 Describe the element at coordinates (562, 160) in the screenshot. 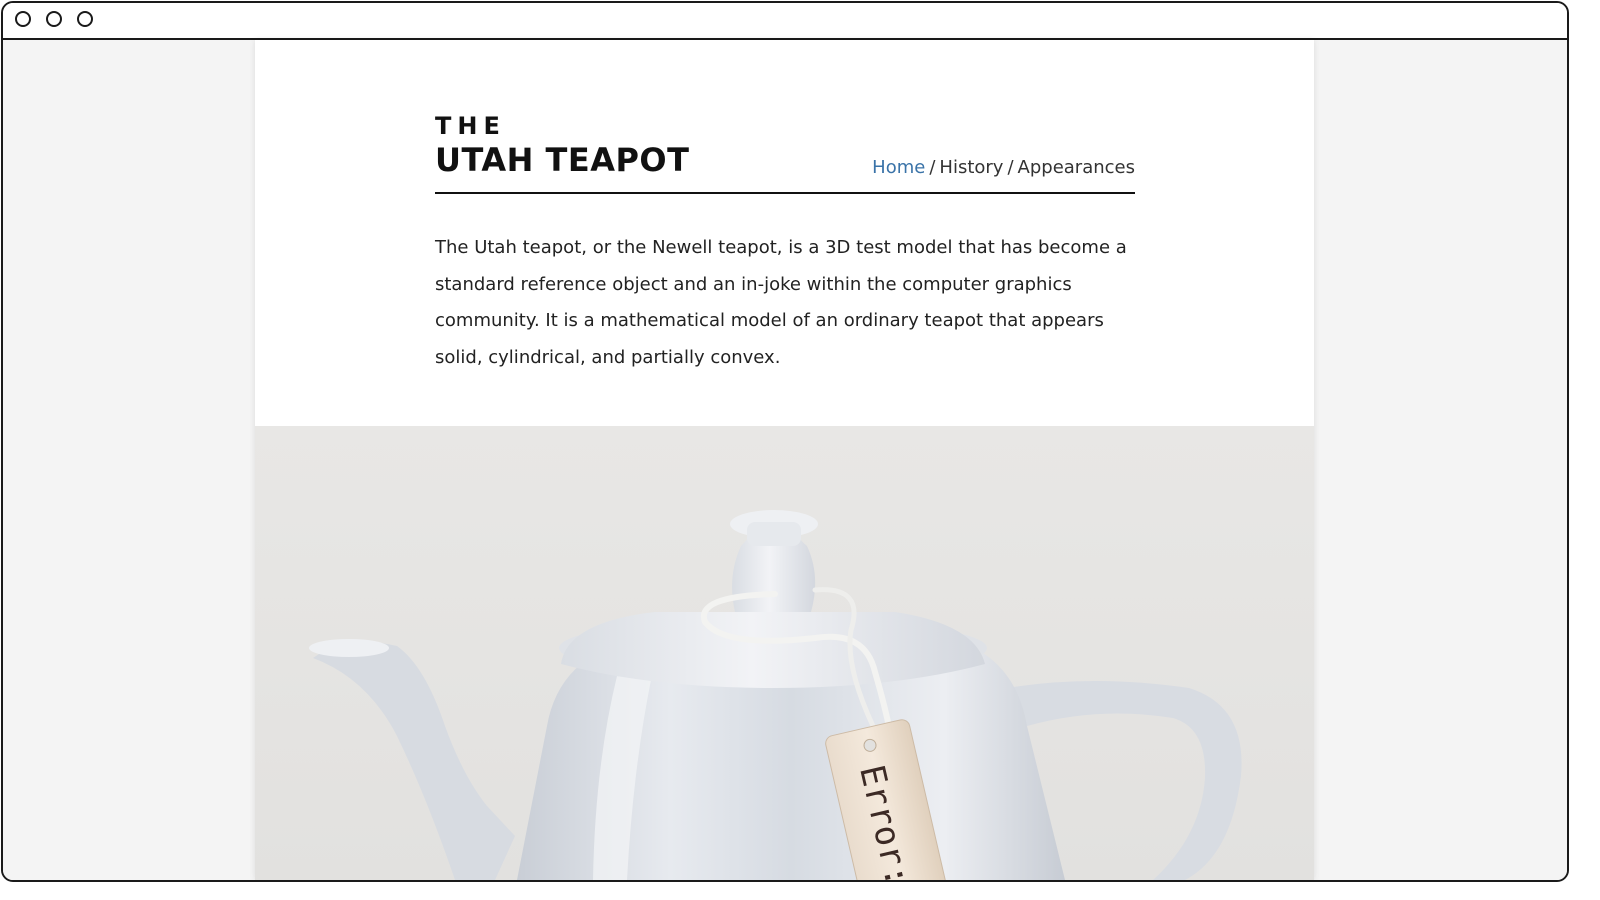

I see `logo-title: UTAH TEAPOT` at that location.